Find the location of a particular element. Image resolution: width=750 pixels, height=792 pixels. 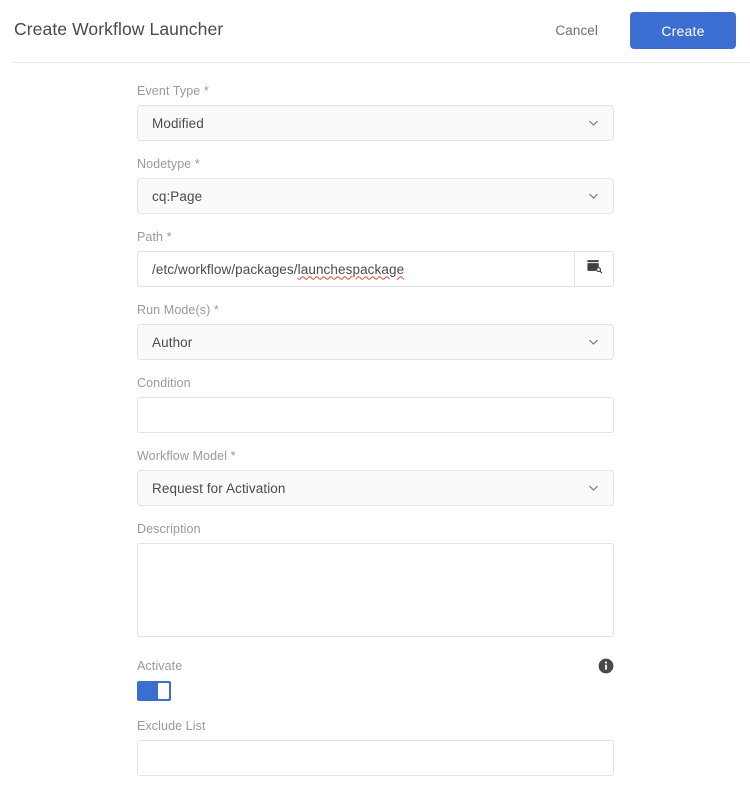

workflow-model-label: Workflow Model * is located at coordinates (186, 456).